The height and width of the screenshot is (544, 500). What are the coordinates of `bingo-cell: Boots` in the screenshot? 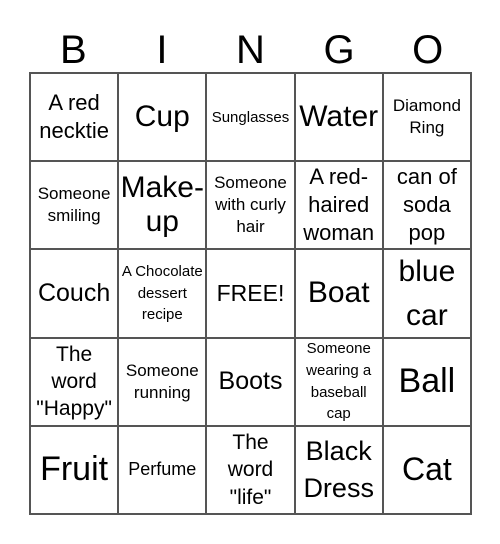 It's located at (250, 381).